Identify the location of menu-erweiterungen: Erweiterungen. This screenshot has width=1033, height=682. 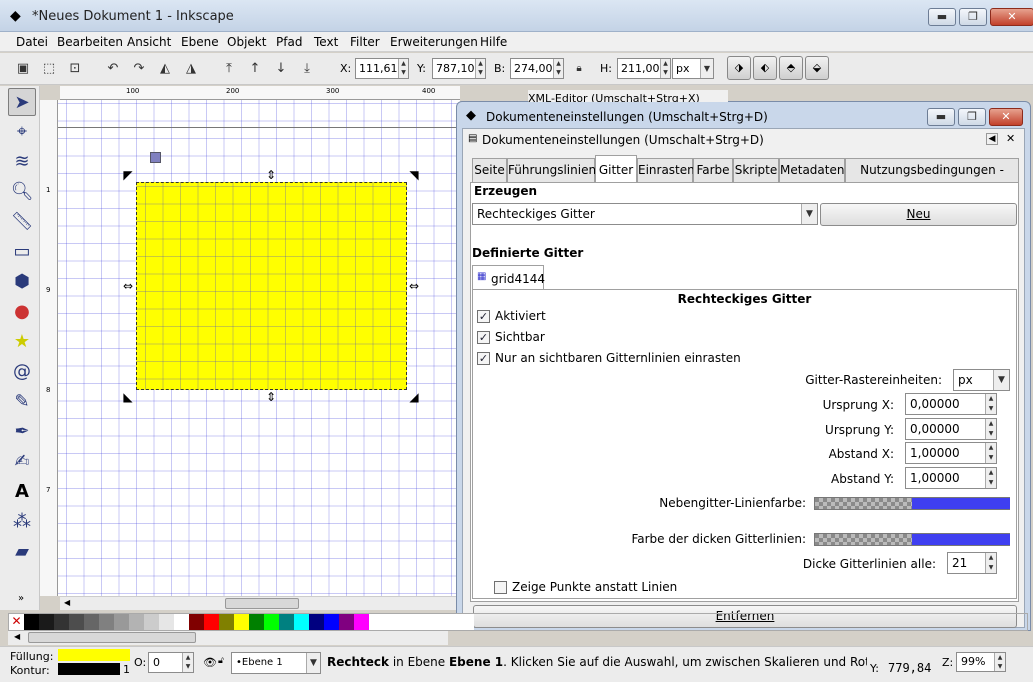
(434, 42).